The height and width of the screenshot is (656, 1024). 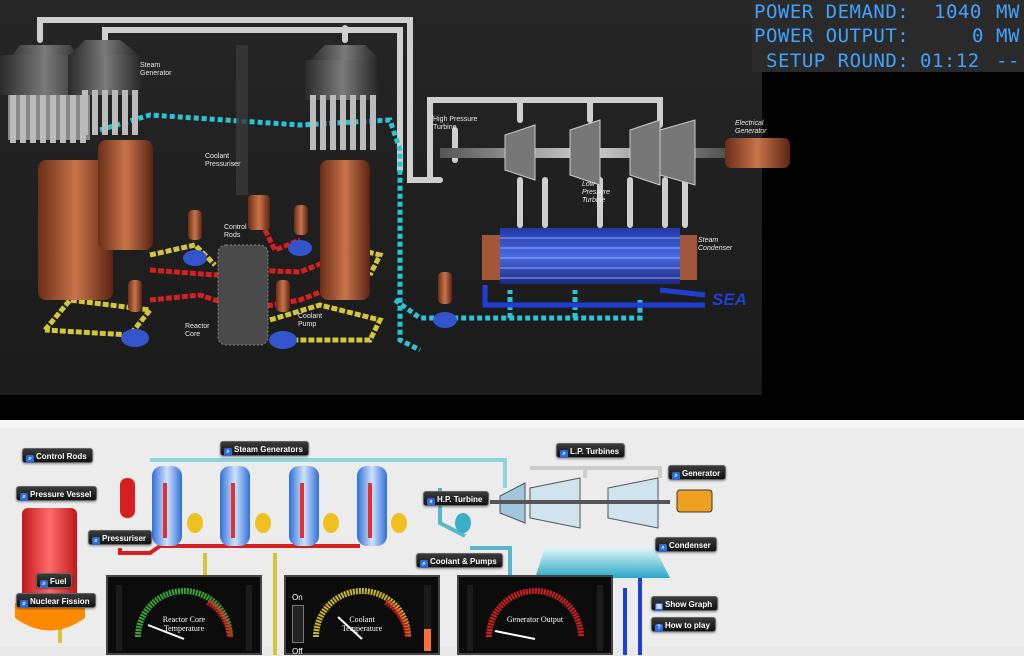 What do you see at coordinates (1008, 61) in the screenshot?
I see `setup-round-suffix: --` at bounding box center [1008, 61].